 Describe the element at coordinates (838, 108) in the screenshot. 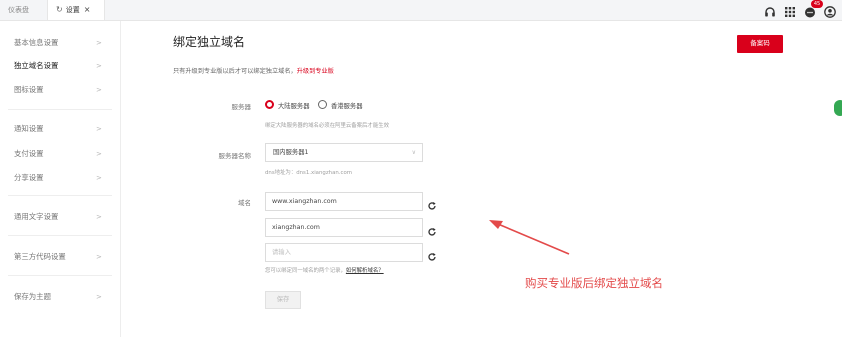

I see `floating-help-button` at that location.